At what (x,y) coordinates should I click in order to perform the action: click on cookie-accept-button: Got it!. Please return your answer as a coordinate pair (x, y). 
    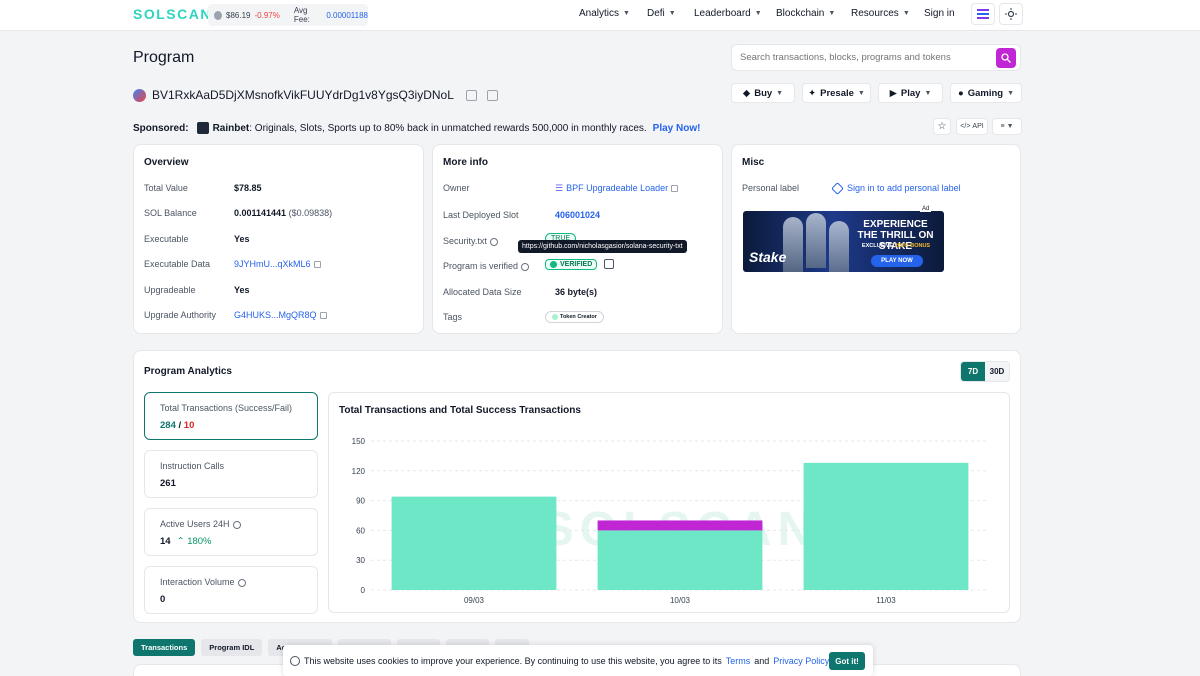
    Looking at the image, I should click on (847, 661).